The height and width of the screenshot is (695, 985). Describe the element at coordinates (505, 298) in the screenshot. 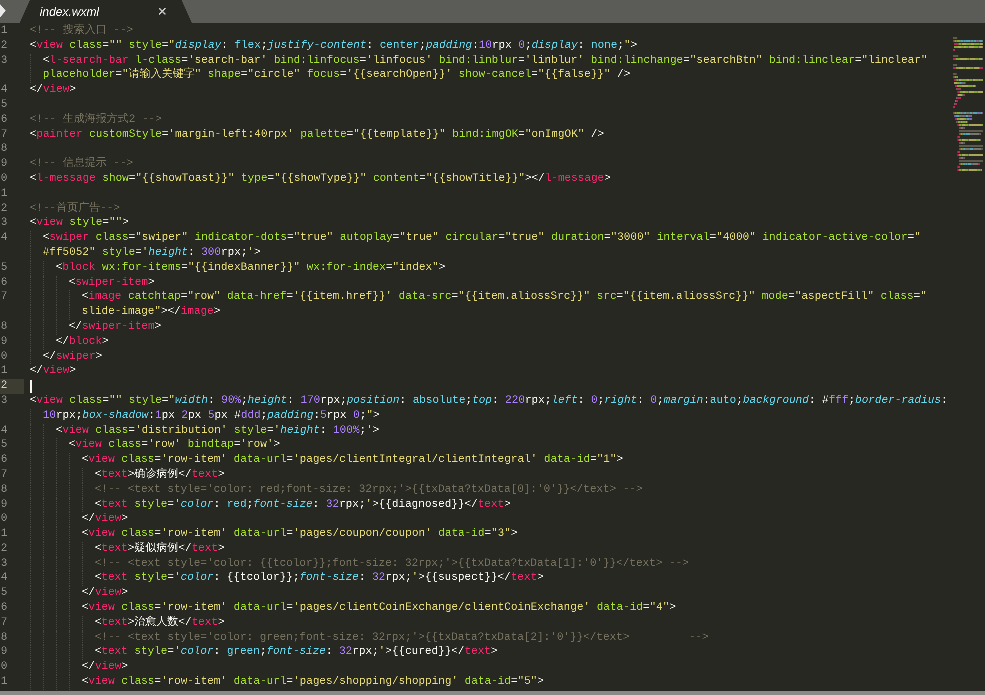

I see `code-line: <image catchtap="row" data-href='{{item.href}}' data-src="{{item.aliossSrc}}" src="{{item.aliossSrc}}" mode="aspectFill" class="` at that location.